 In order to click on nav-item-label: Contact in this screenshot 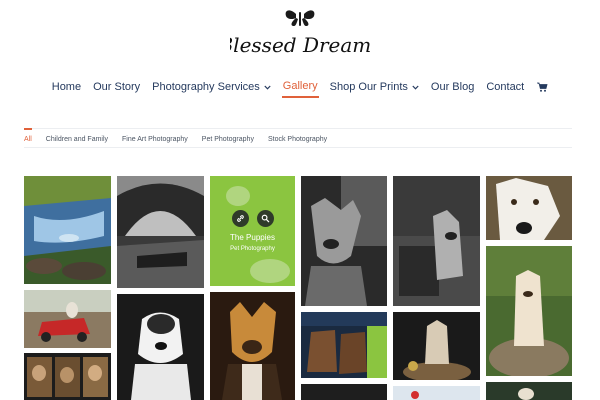, I will do `click(505, 87)`.